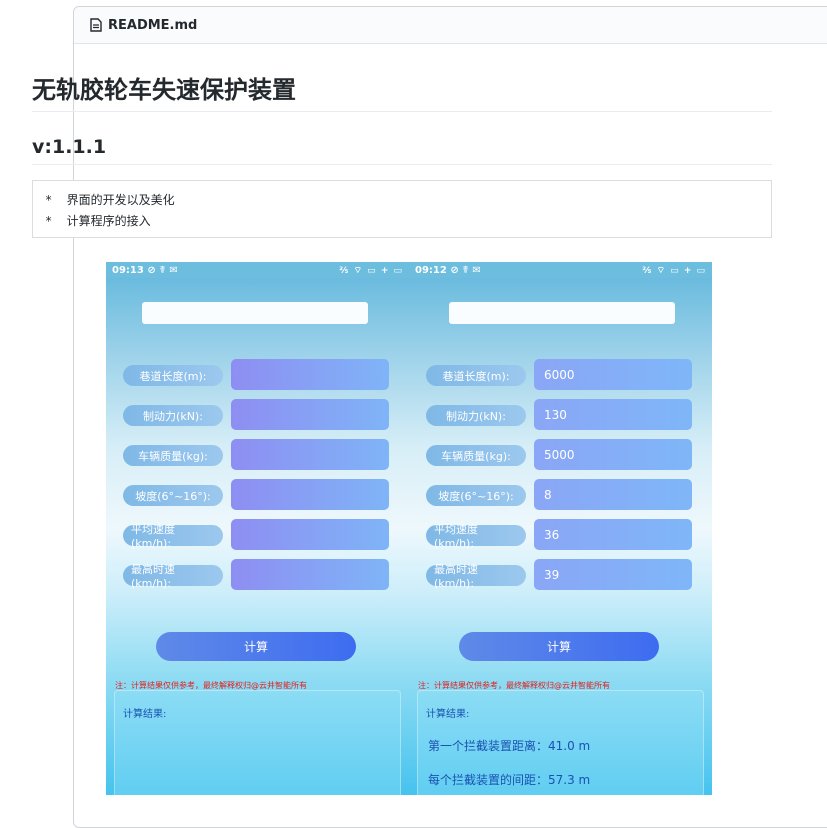 This screenshot has width=827, height=828. I want to click on status-time: 09:13 ⊘ ☤ ✉, so click(145, 270).